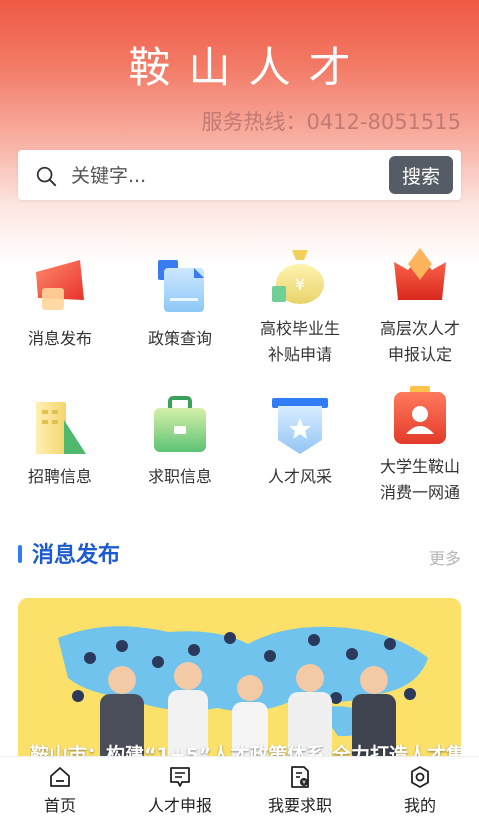 The width and height of the screenshot is (479, 816). I want to click on nav-talent-declaration: 人才申报, so click(180, 786).